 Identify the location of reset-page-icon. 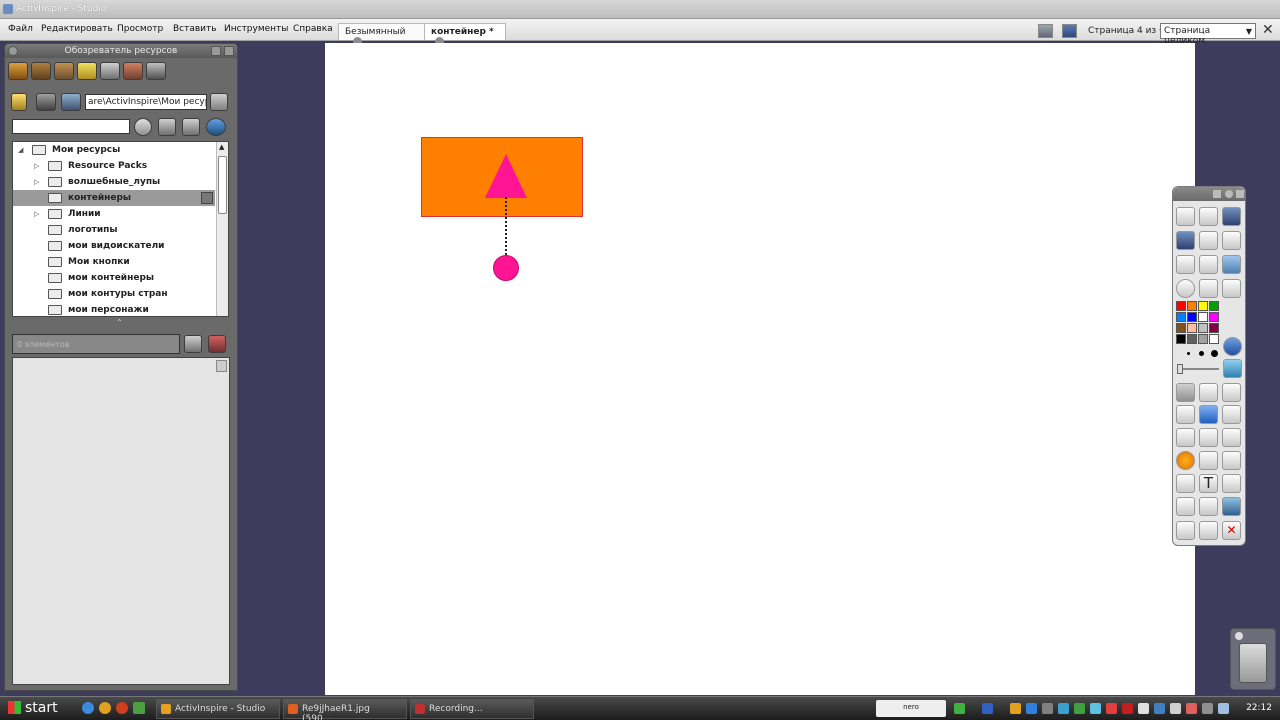
(1231, 506).